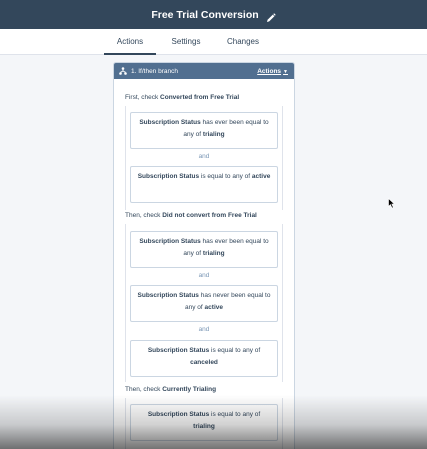 Image resolution: width=427 pixels, height=449 pixels. What do you see at coordinates (204, 15) in the screenshot?
I see `workflow-title: Free Trial Conversion` at bounding box center [204, 15].